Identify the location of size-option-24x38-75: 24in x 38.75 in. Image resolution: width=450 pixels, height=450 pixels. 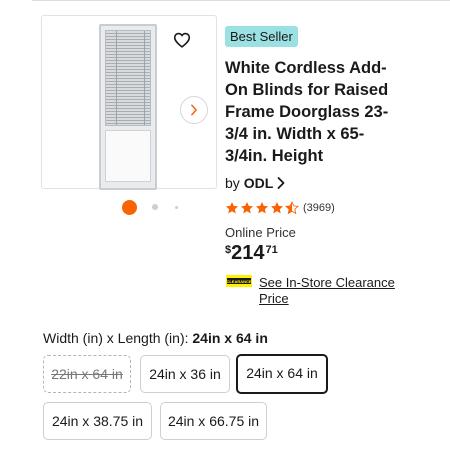
(97, 421).